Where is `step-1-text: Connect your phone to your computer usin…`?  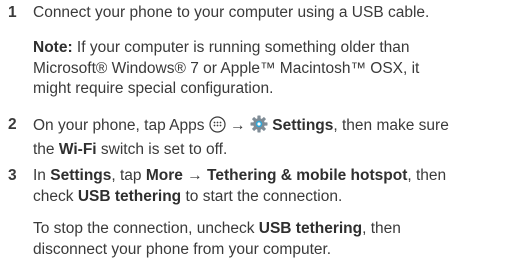
step-1-text: Connect your phone to your computer usin… is located at coordinates (231, 12).